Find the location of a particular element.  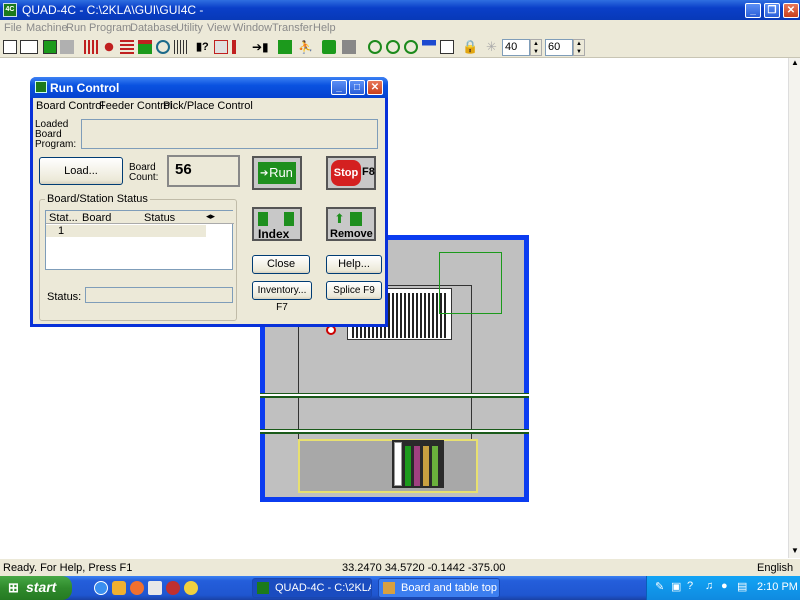

dialog-maximize-button: □ is located at coordinates (357, 87).